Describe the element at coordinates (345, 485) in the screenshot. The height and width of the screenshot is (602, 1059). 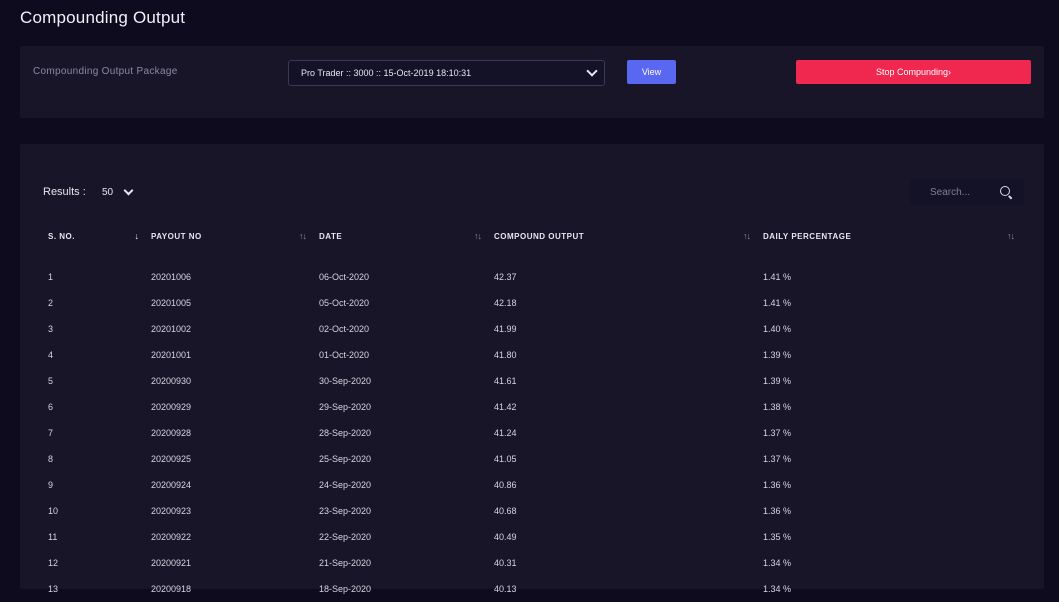
I see `cell-date: 24-Sep-2020` at that location.